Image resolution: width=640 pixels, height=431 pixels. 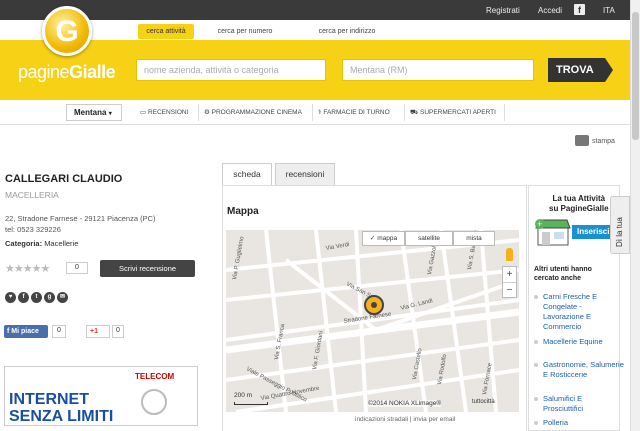 What do you see at coordinates (579, 203) in the screenshot?
I see `promo-title: La tua Attività su PagineGialle` at bounding box center [579, 203].